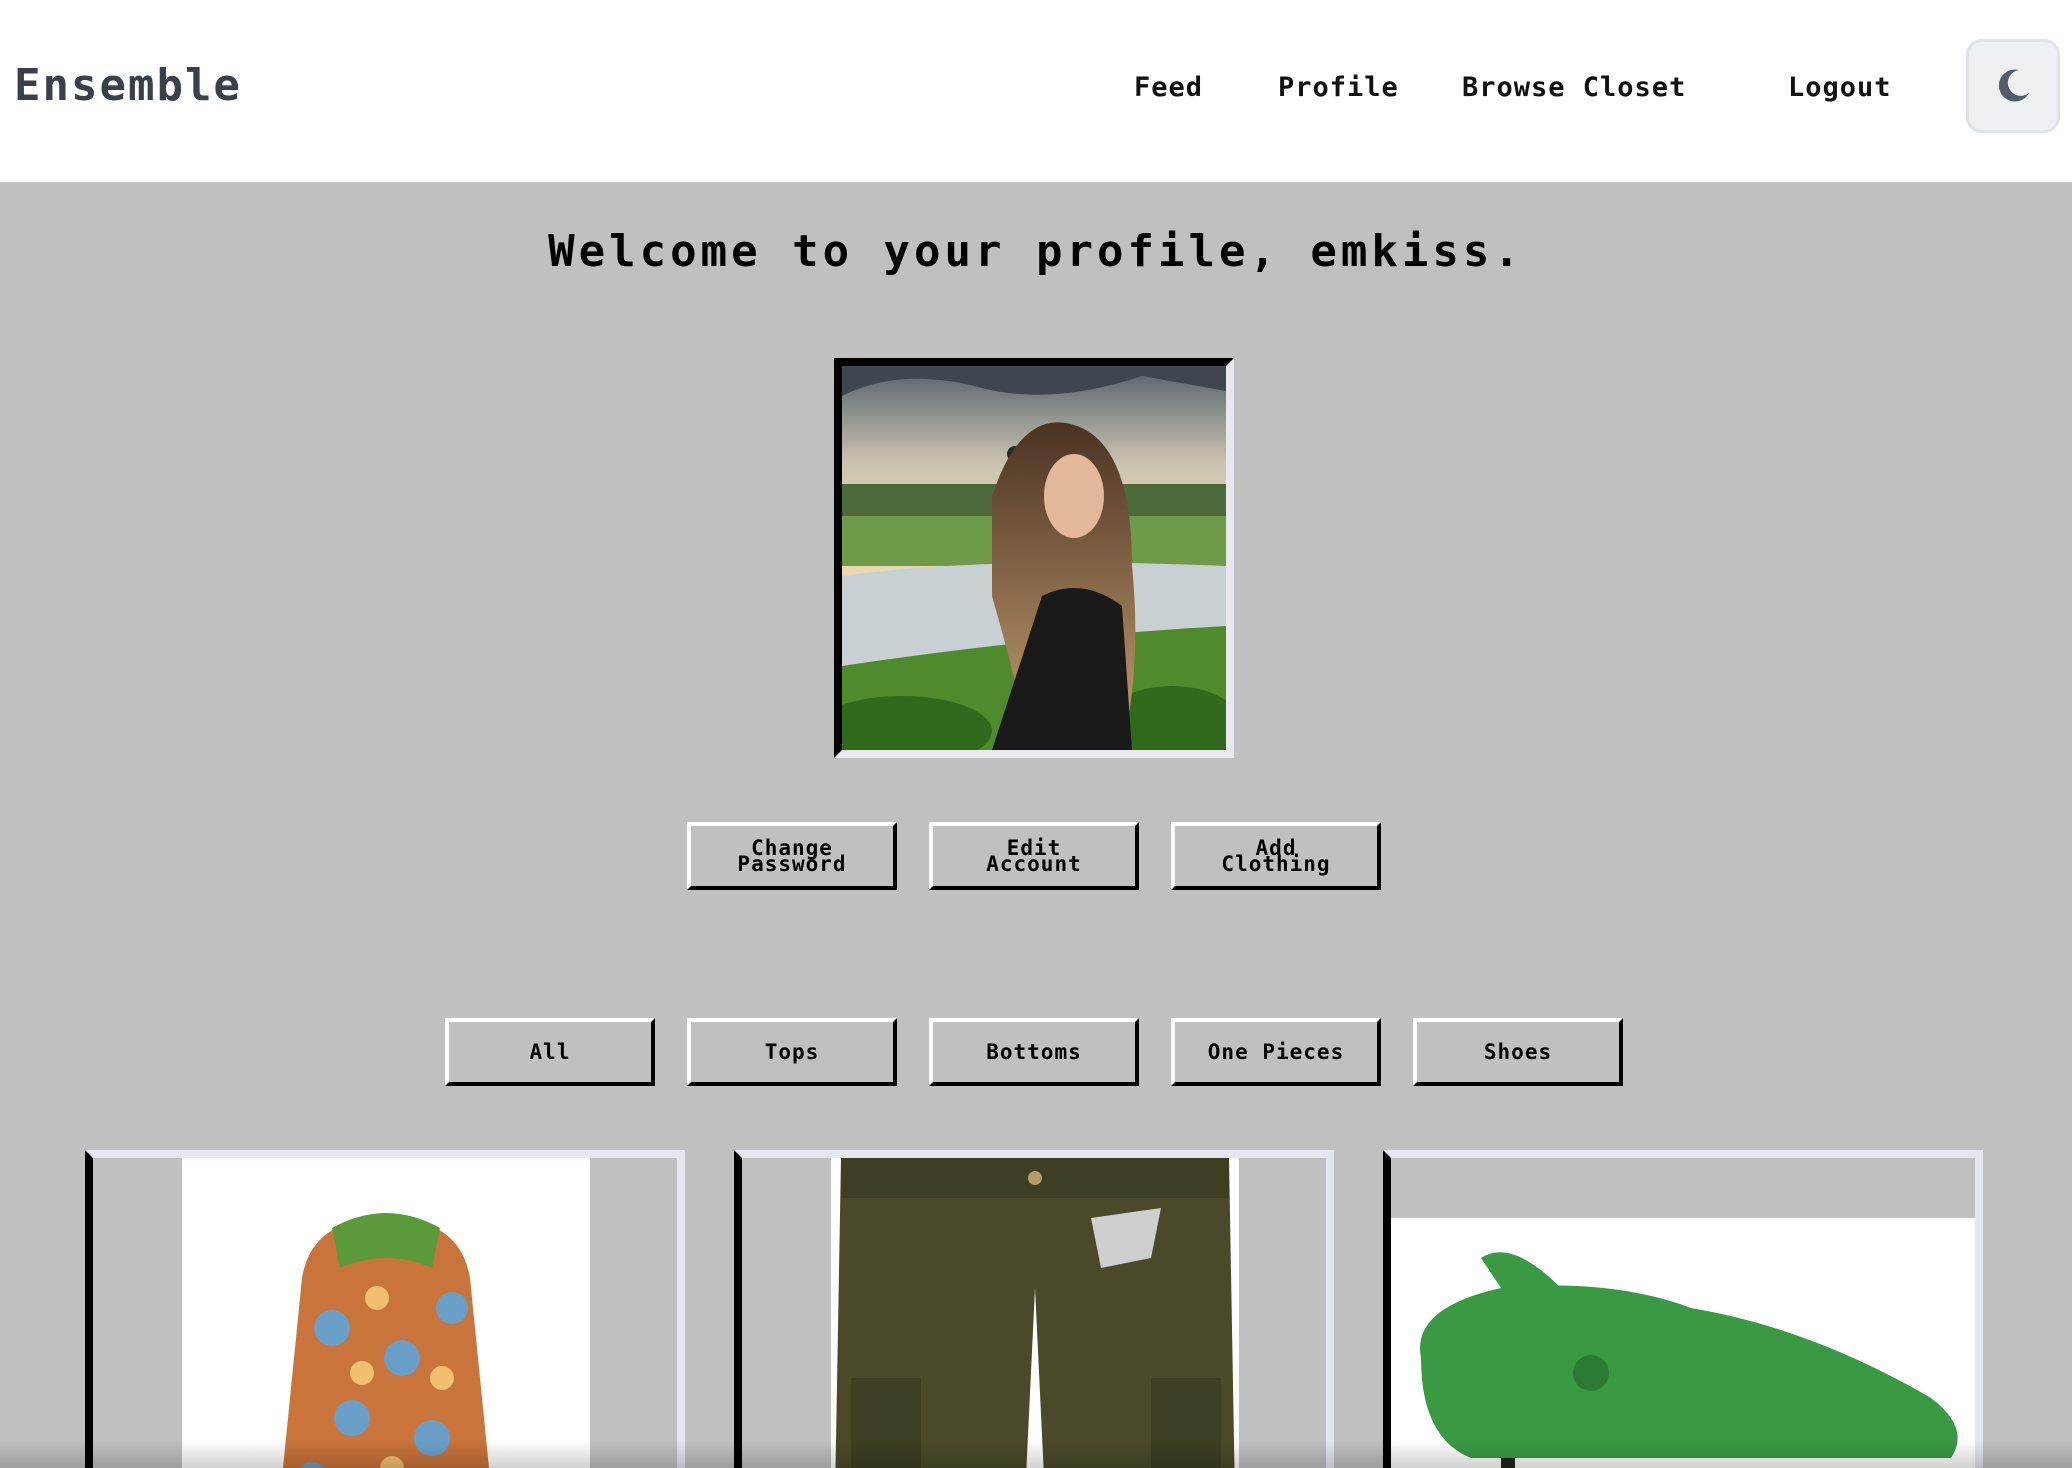 This screenshot has width=2072, height=1468. What do you see at coordinates (1574, 87) in the screenshot?
I see `nav-link-browse-closet: Browse Closet` at bounding box center [1574, 87].